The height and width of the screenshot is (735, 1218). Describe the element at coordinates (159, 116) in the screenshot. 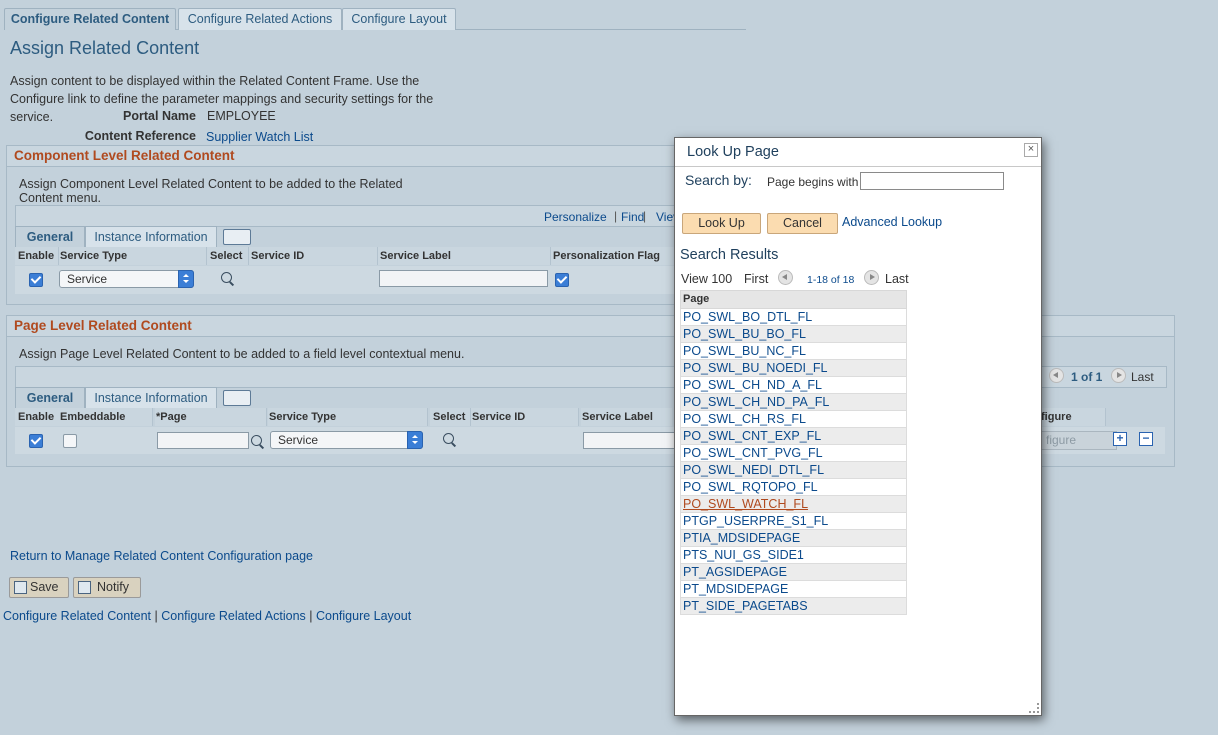

I see `portal-name-label: Portal Name` at that location.